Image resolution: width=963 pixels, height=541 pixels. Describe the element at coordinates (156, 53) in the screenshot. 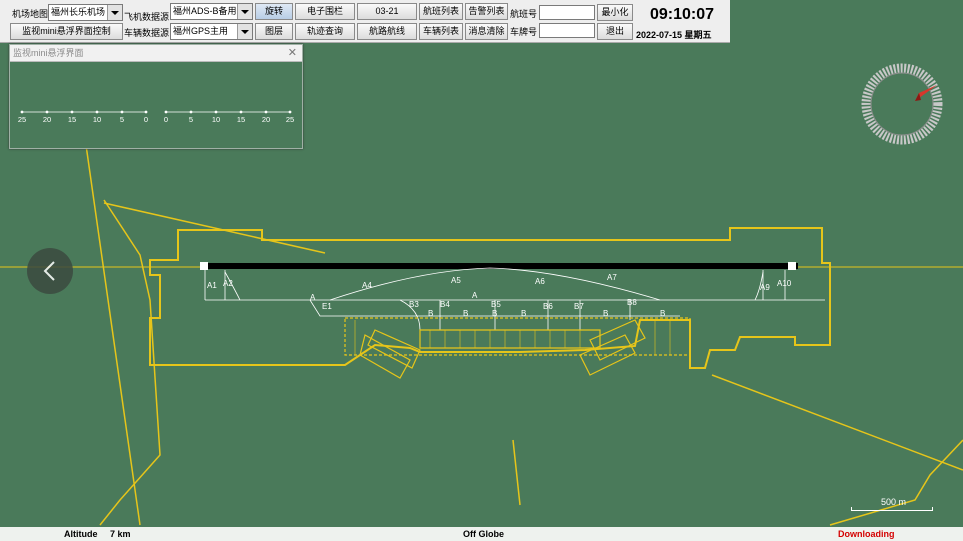

I see `mini-window-titlebar: 监视mini悬浮界面 ✕` at that location.